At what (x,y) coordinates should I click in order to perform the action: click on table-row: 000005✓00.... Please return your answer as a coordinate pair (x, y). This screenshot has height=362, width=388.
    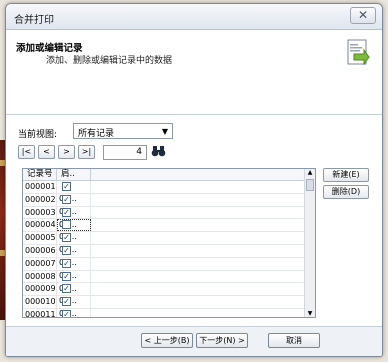
    Looking at the image, I should click on (169, 243).